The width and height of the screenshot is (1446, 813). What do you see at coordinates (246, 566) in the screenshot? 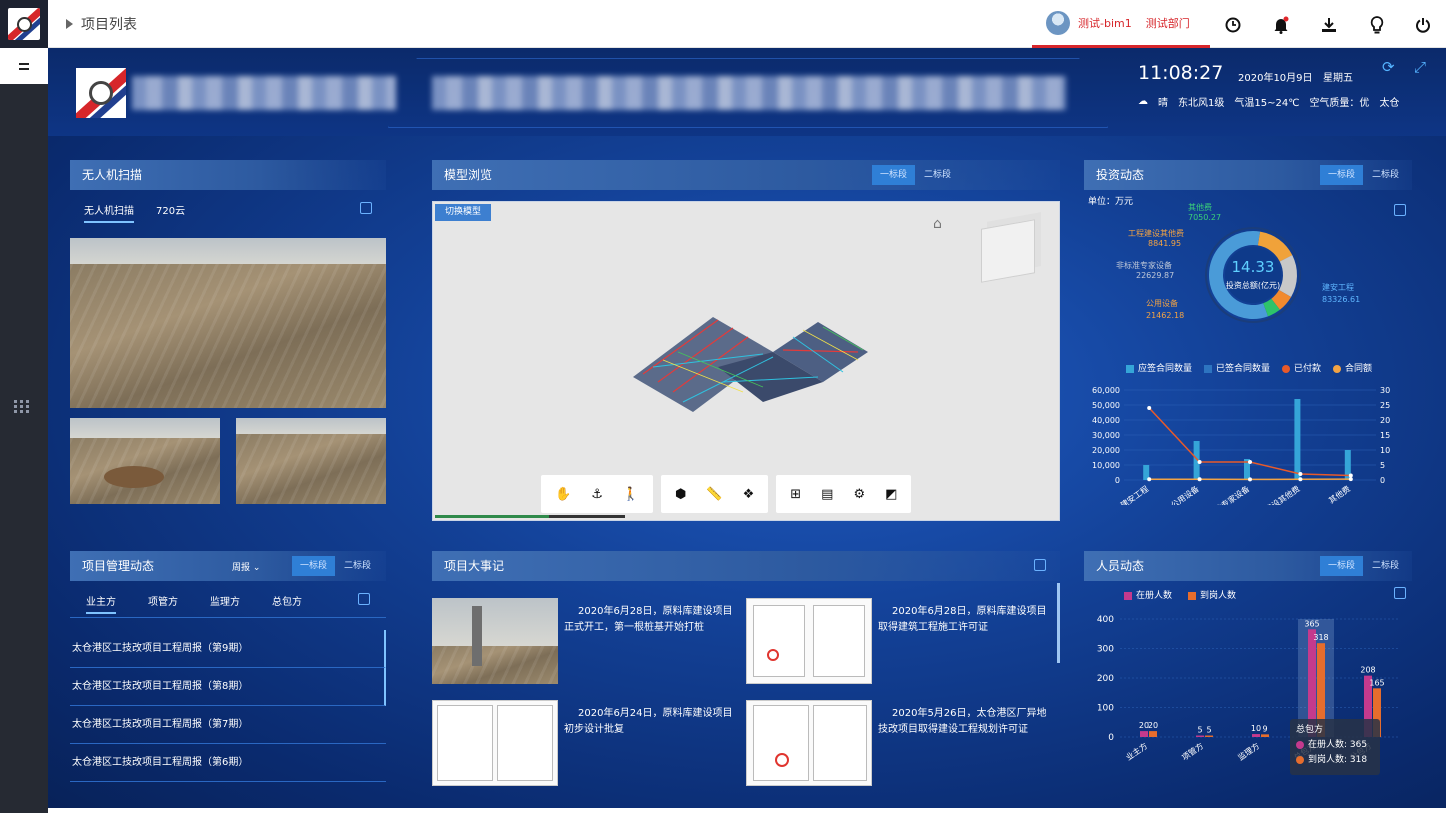
I see `period-select: 周报 ⌄` at bounding box center [246, 566].